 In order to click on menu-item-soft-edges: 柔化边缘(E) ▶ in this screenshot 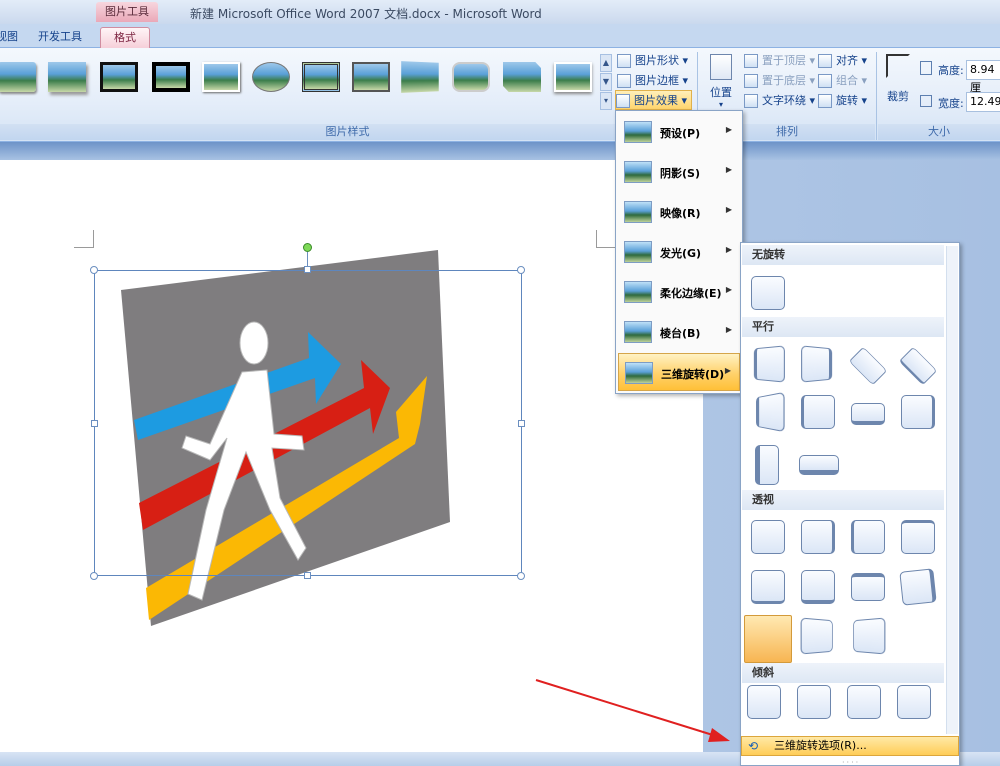, I will do `click(679, 292)`.